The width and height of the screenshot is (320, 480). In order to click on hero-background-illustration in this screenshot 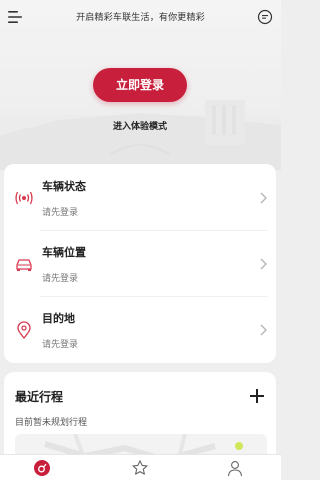, I will do `click(140, 135)`.